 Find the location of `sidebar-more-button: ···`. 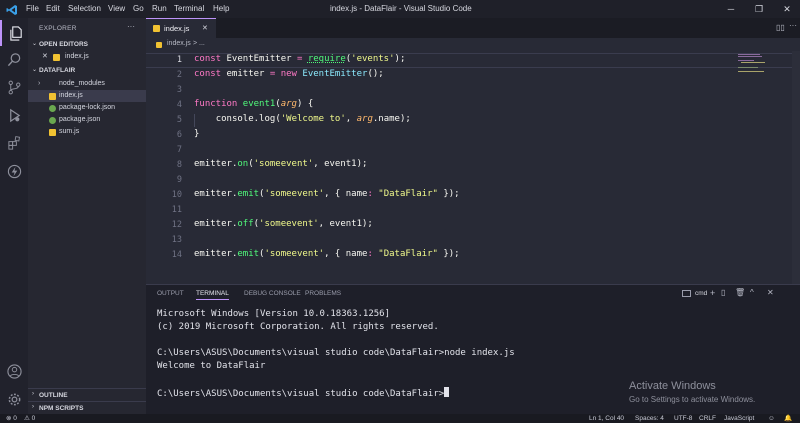

sidebar-more-button: ··· is located at coordinates (131, 26).